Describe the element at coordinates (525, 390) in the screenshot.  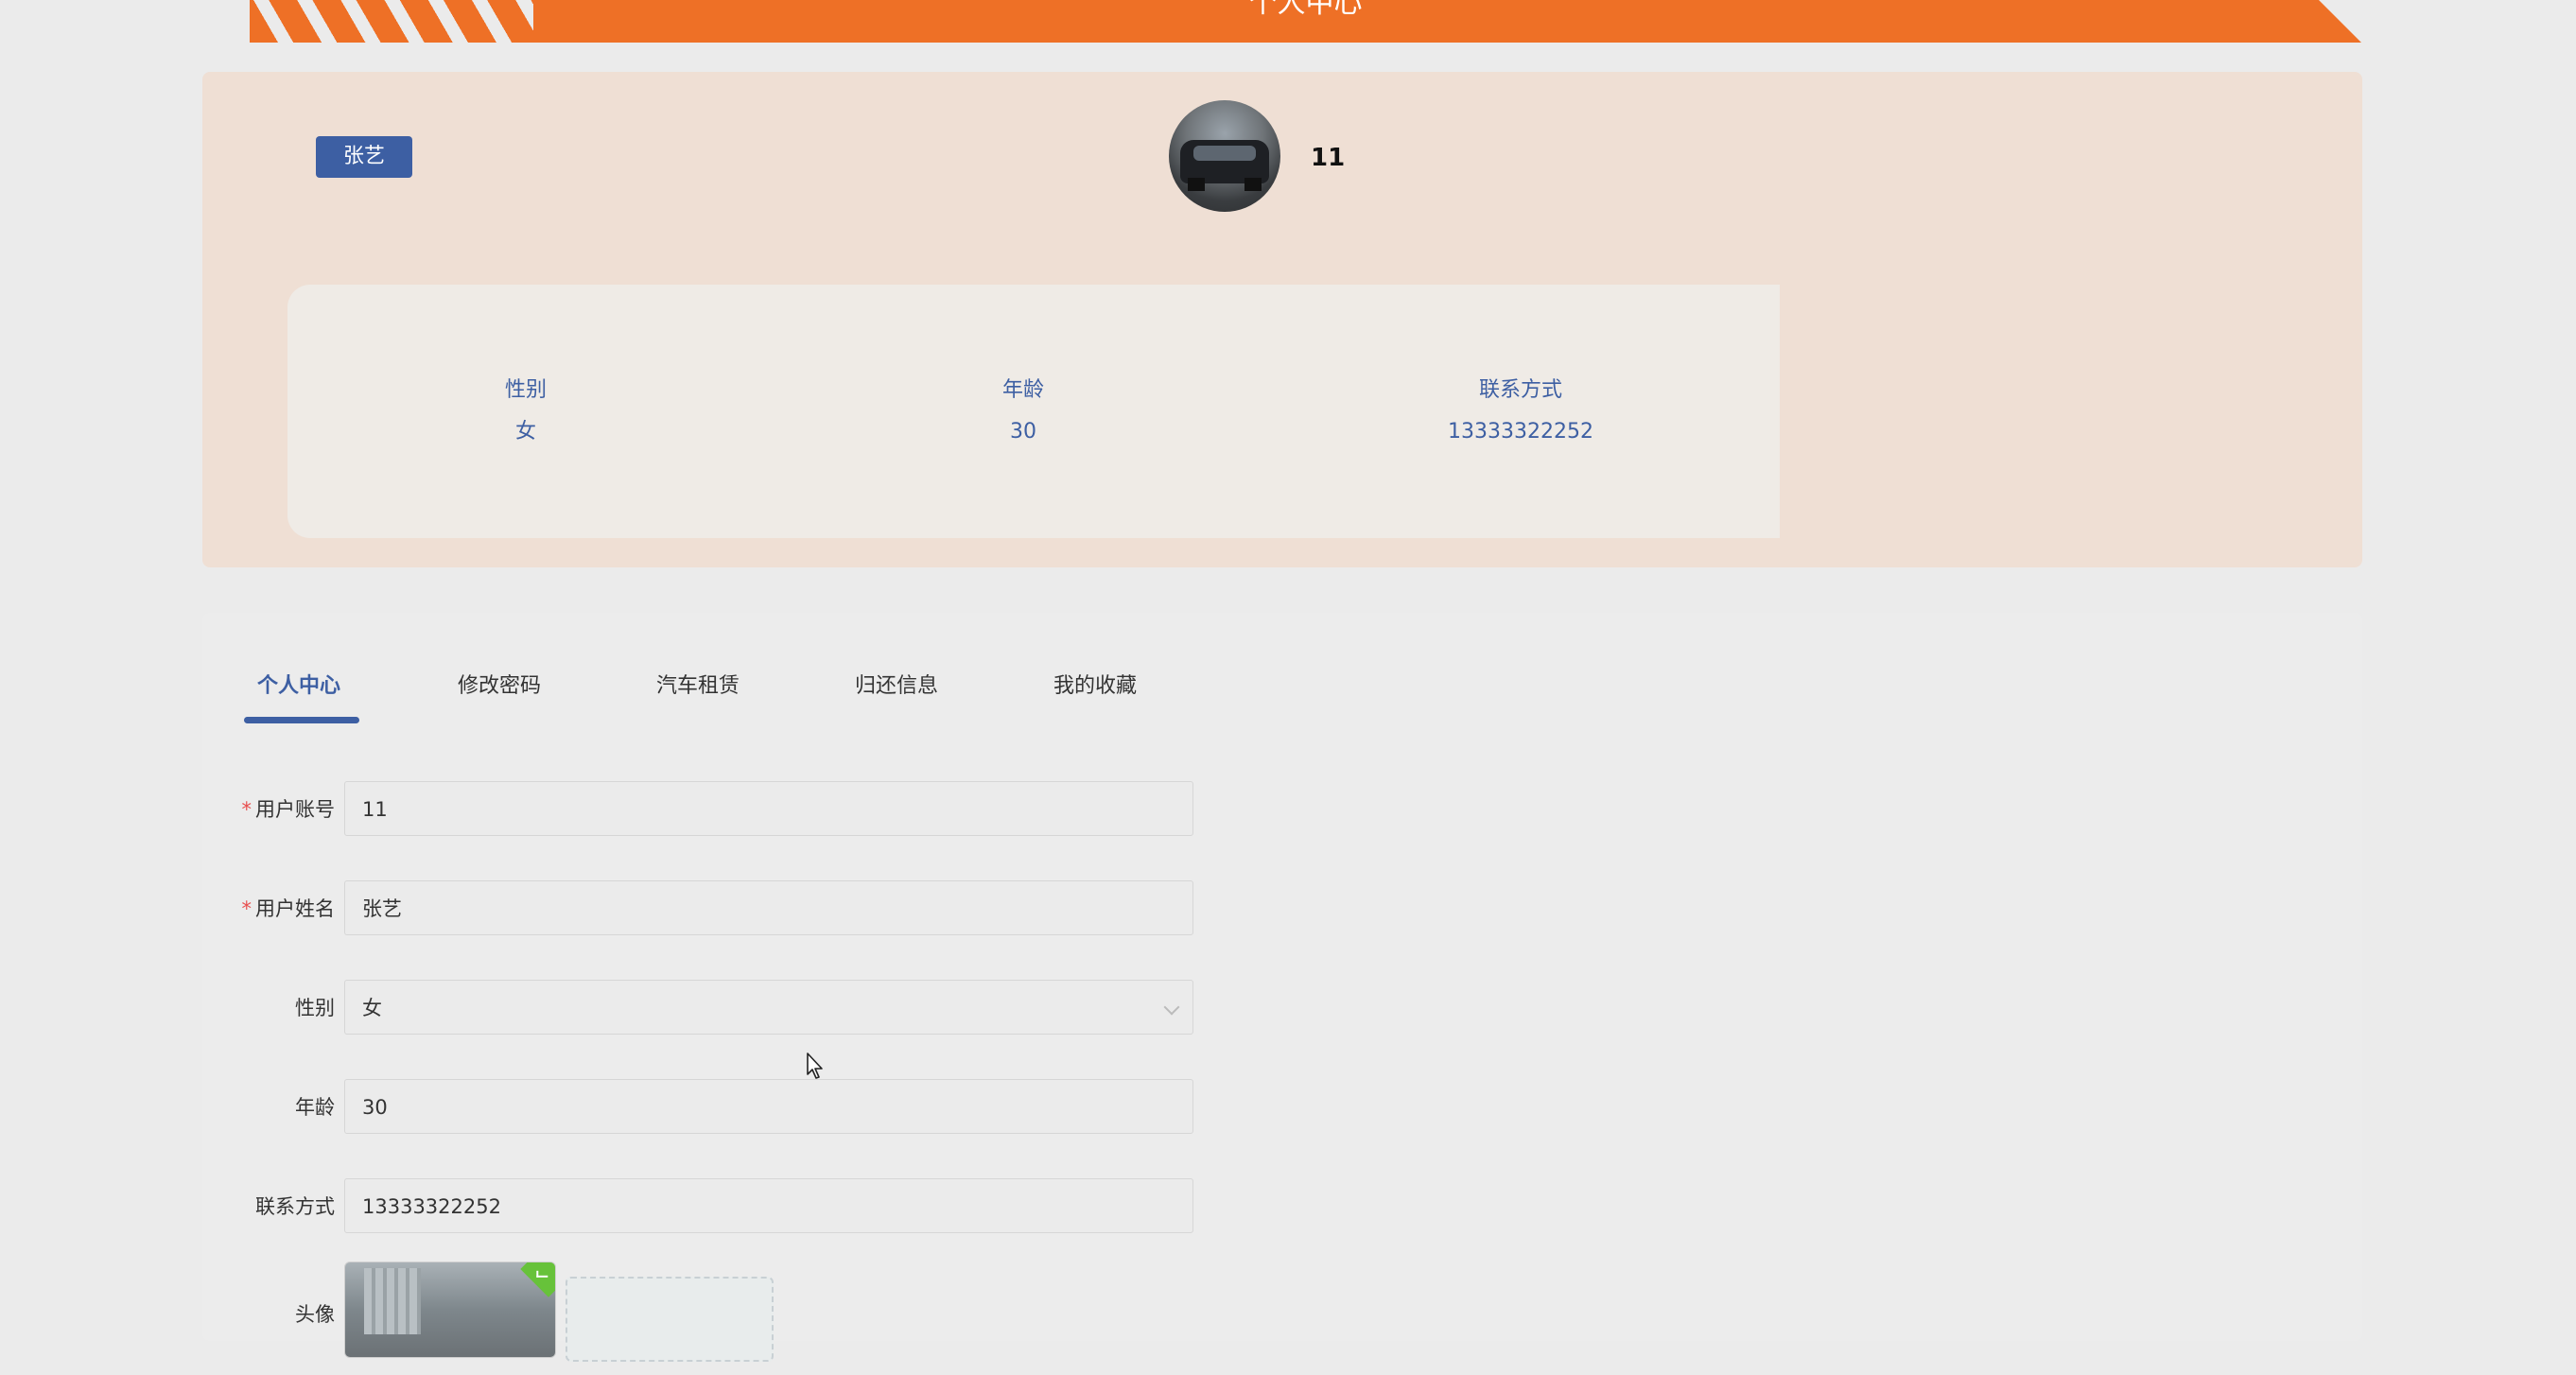
I see `info-gender-label: 性别` at that location.